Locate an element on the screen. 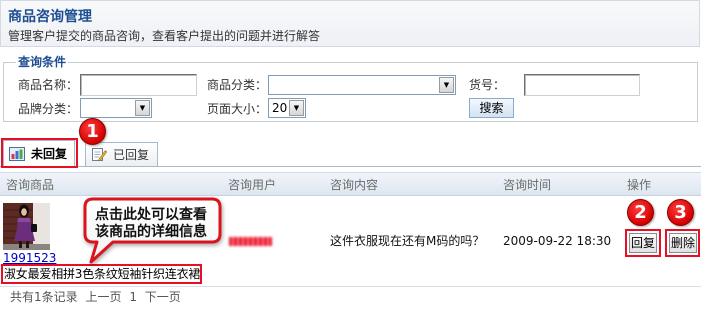 The height and width of the screenshot is (311, 701). prev-page-link: 上一页 is located at coordinates (103, 297).